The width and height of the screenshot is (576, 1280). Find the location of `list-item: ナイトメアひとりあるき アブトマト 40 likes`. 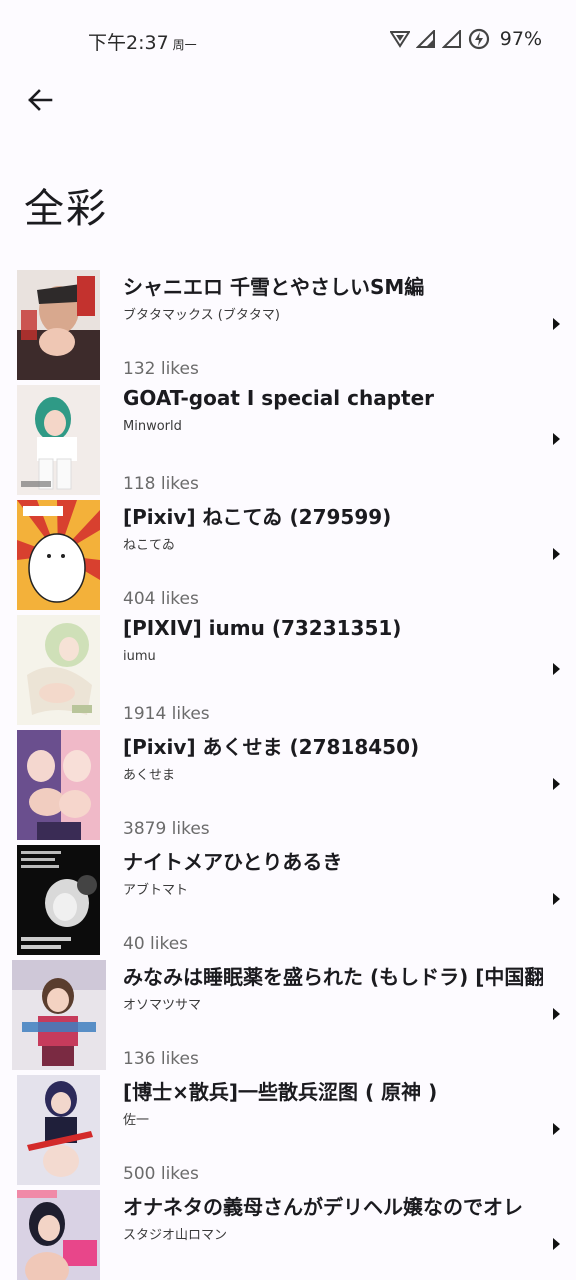

list-item: ナイトメアひとりあるき アブトマト 40 likes is located at coordinates (288, 899).